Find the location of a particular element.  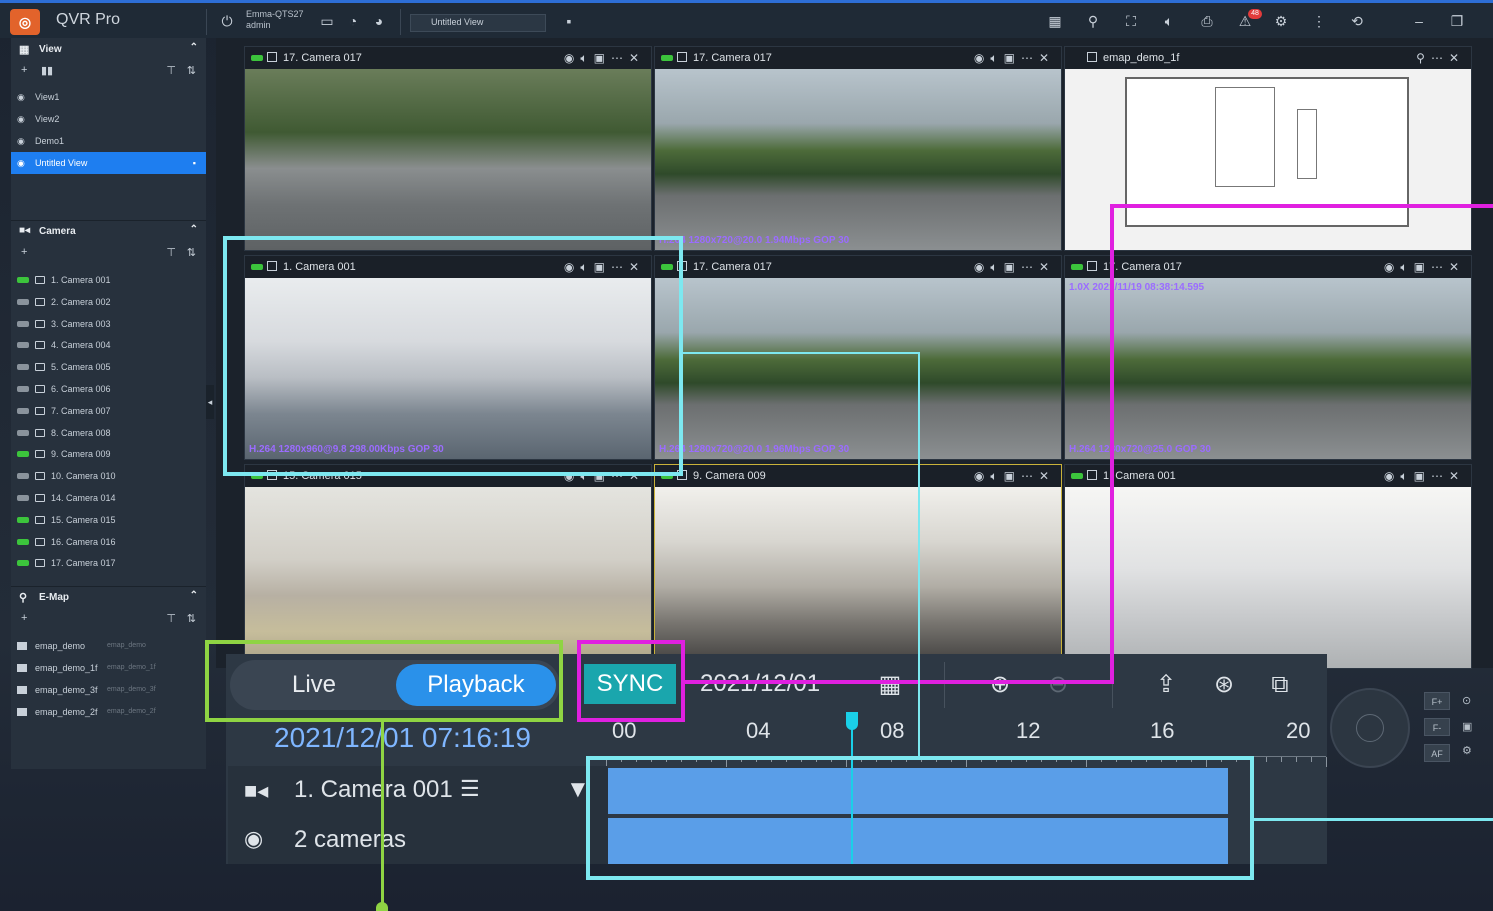

camera-item: 15. Camera 015 is located at coordinates (108, 520).